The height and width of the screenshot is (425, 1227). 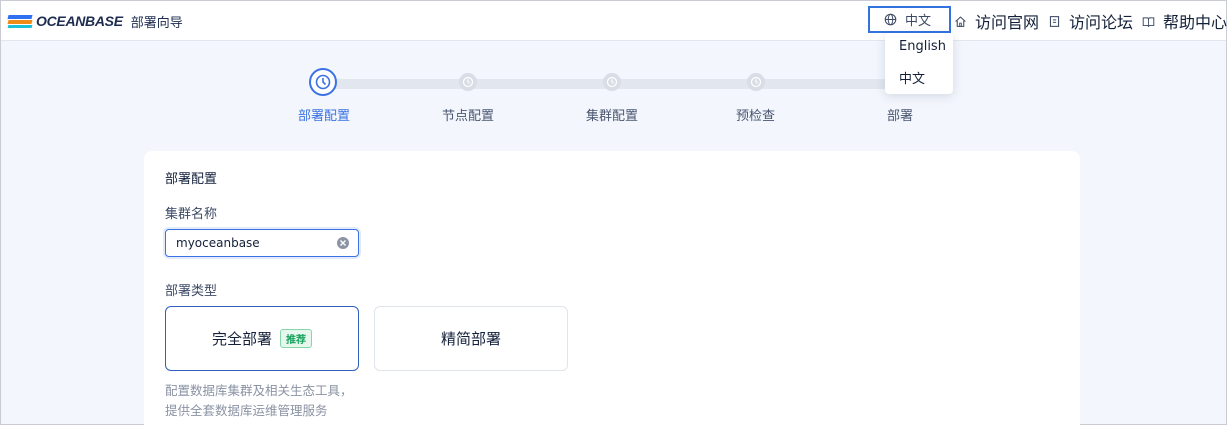 I want to click on step-2-clock-icon, so click(x=468, y=82).